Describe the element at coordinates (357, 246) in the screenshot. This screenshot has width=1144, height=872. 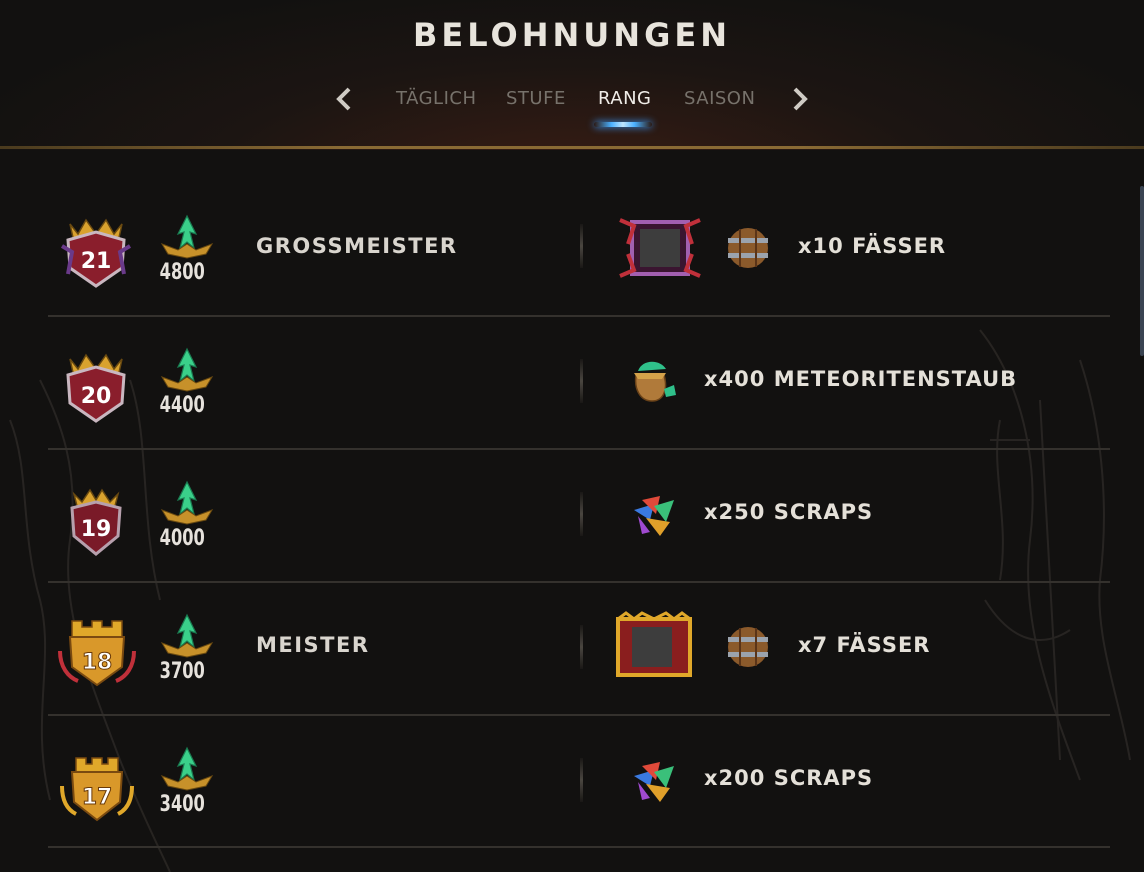
I see `rank-title: GROSSMEISTER` at that location.